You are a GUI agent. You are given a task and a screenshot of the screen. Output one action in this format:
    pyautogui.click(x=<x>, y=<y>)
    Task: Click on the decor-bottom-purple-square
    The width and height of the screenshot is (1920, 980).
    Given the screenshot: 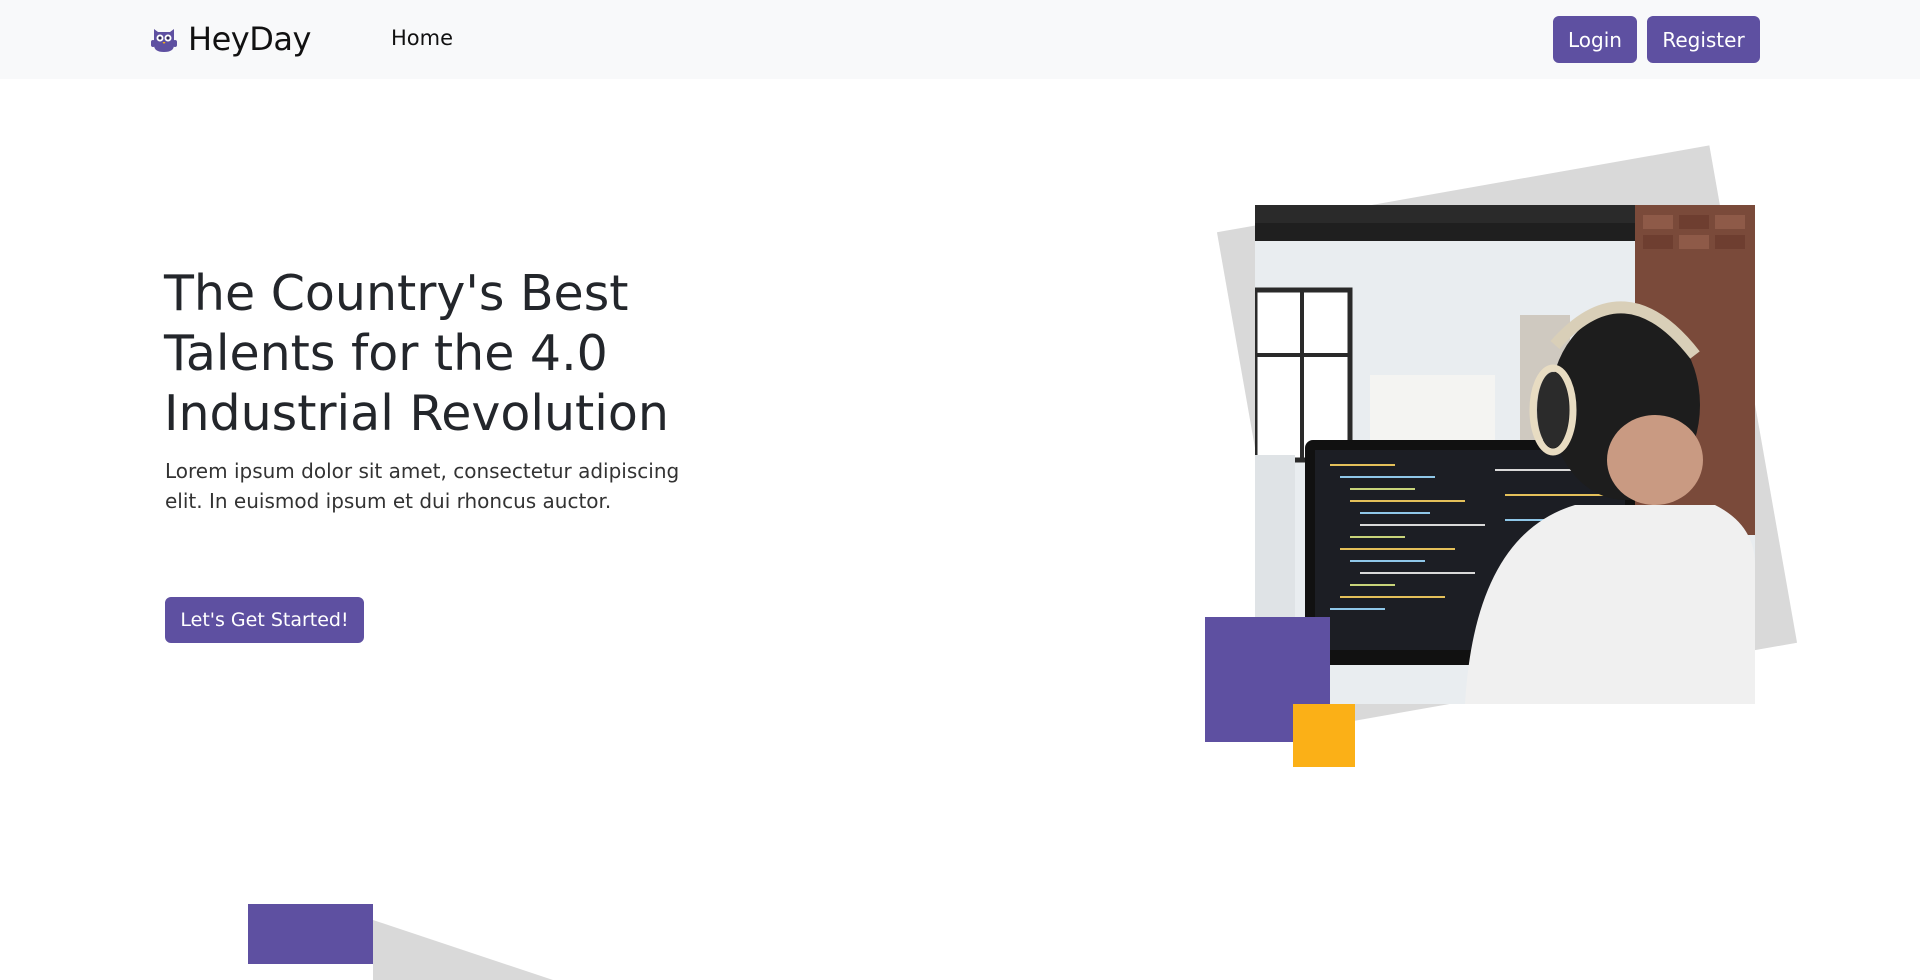 What is the action you would take?
    pyautogui.click(x=310, y=934)
    